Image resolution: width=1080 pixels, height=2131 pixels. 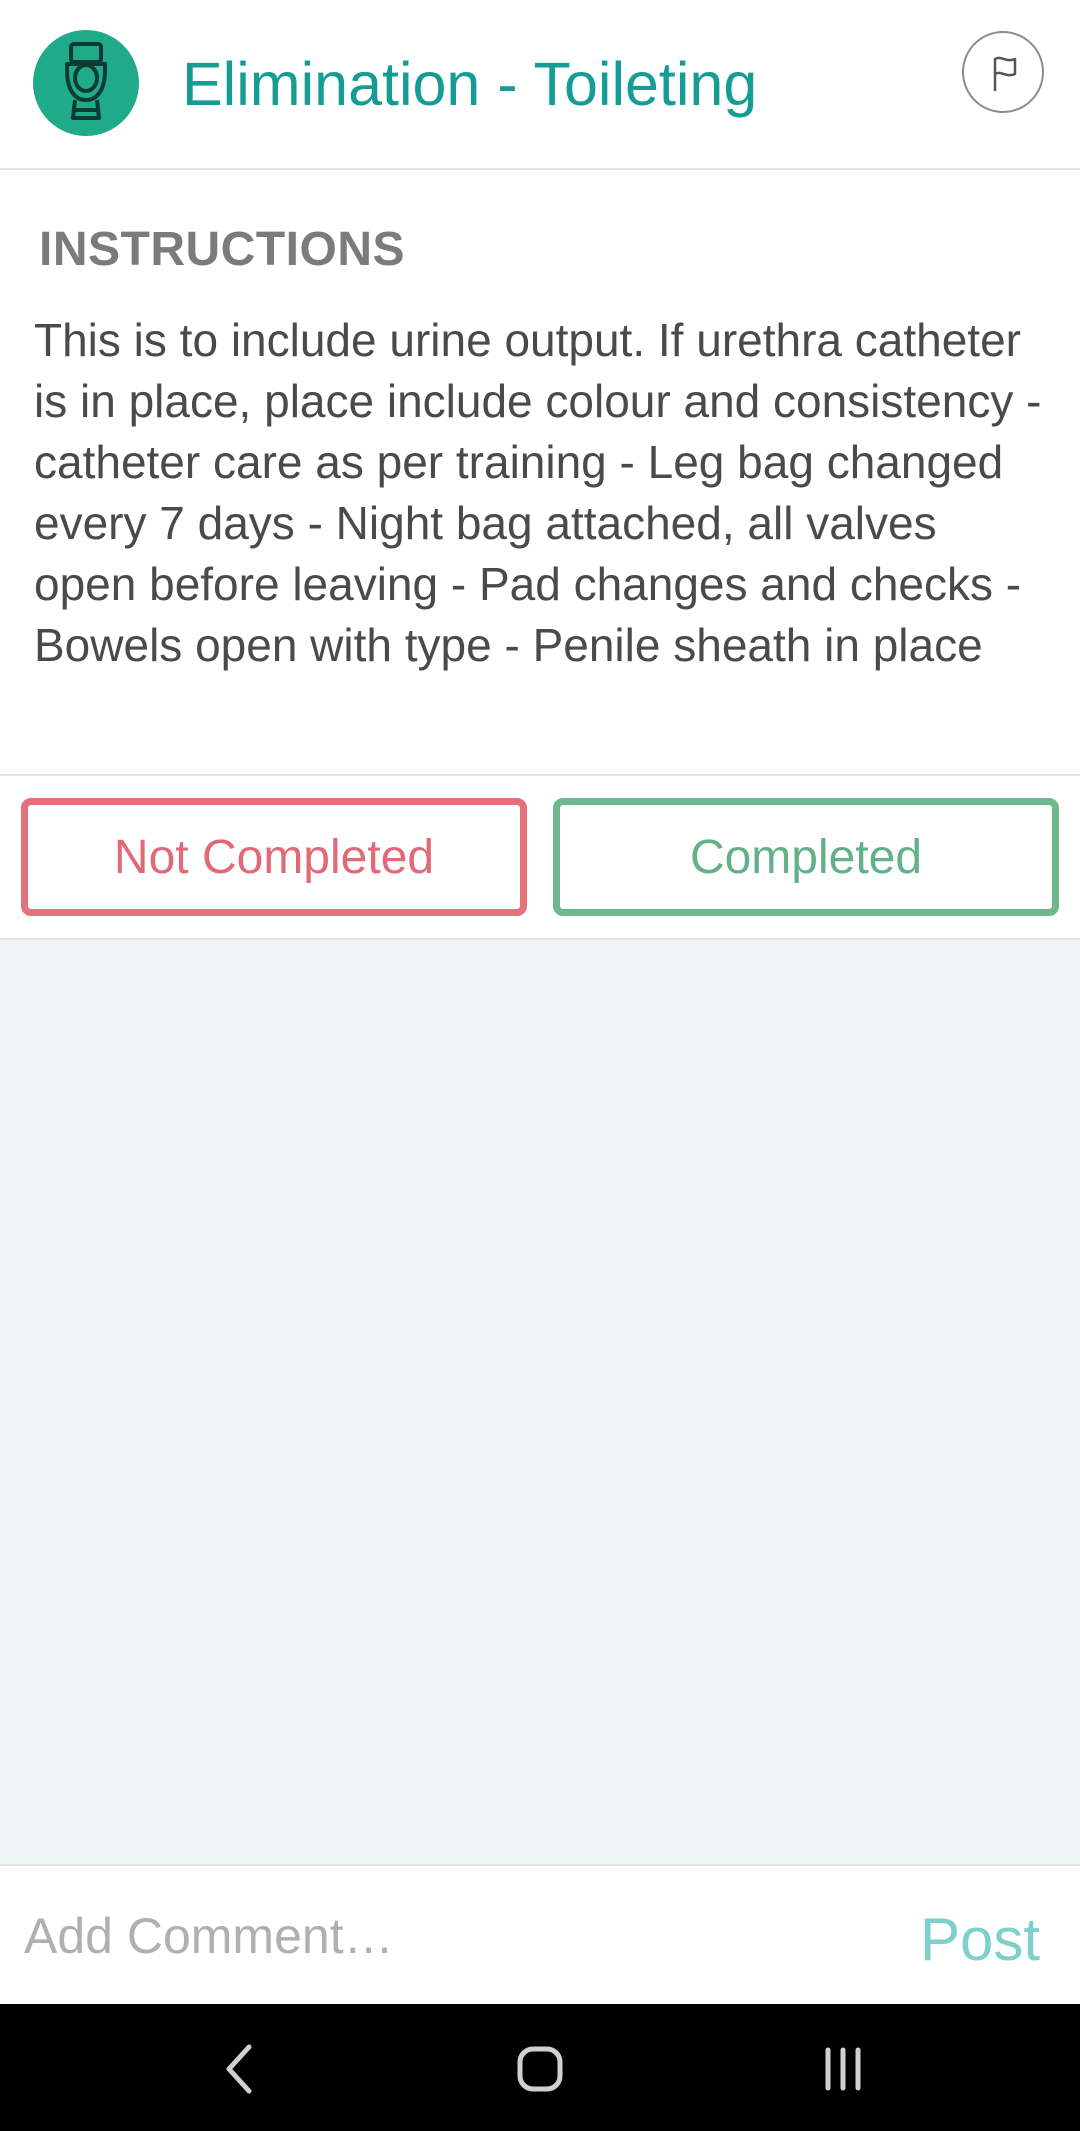 I want to click on not-completed-button: Not Completed, so click(x=274, y=857).